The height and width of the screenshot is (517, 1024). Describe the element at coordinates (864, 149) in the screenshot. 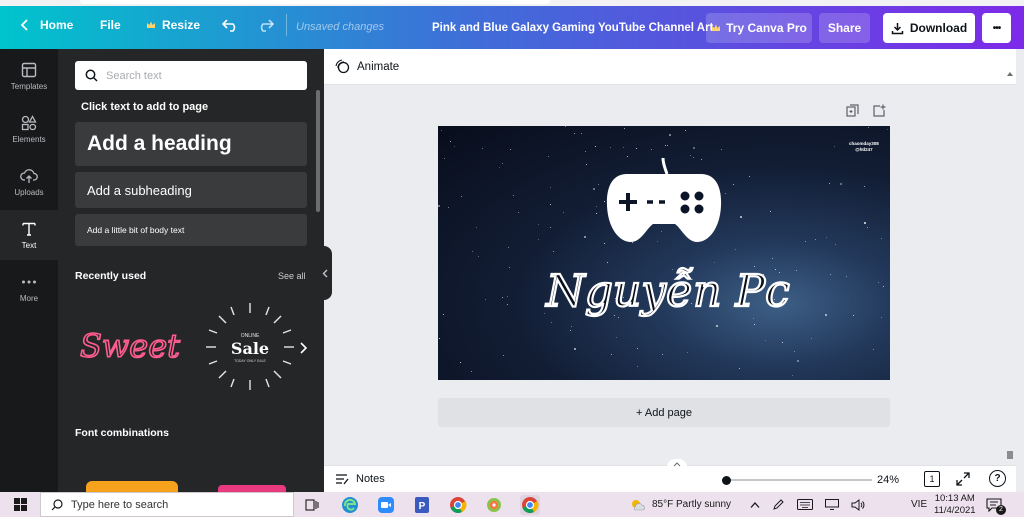

I see `handle-line-2: @hd247` at that location.